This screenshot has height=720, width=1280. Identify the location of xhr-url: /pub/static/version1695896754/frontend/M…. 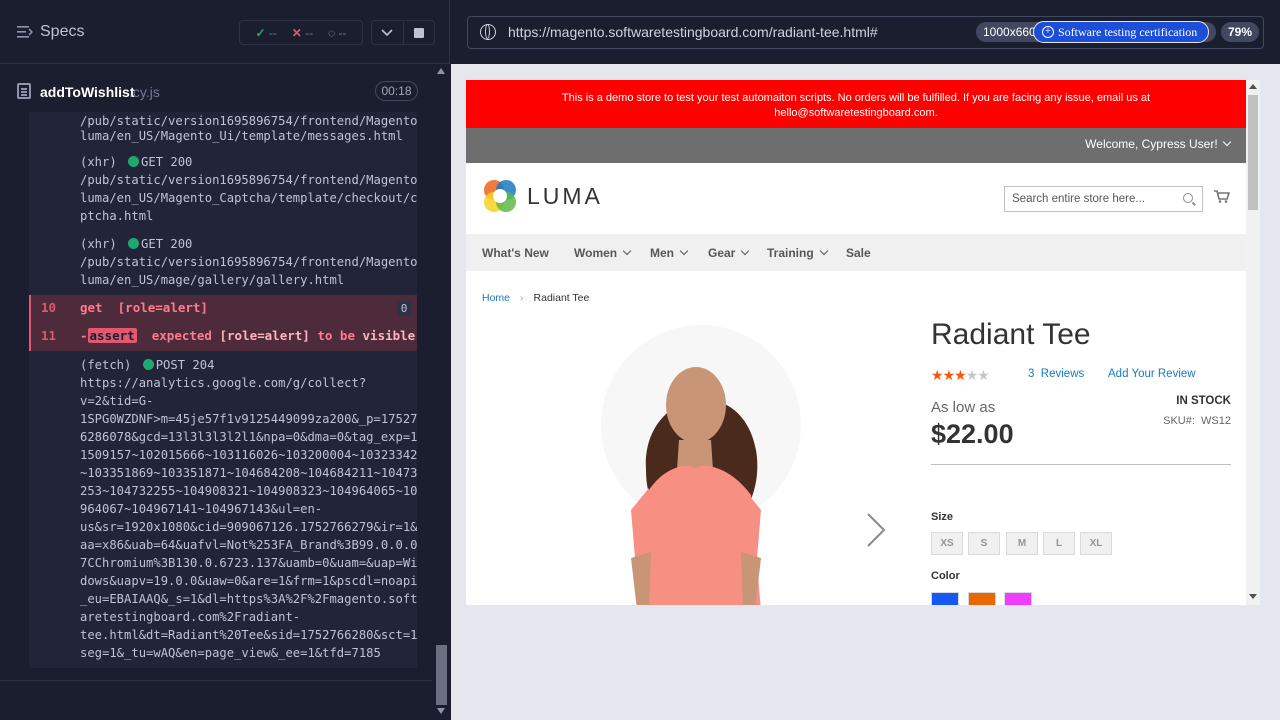
(248, 262).